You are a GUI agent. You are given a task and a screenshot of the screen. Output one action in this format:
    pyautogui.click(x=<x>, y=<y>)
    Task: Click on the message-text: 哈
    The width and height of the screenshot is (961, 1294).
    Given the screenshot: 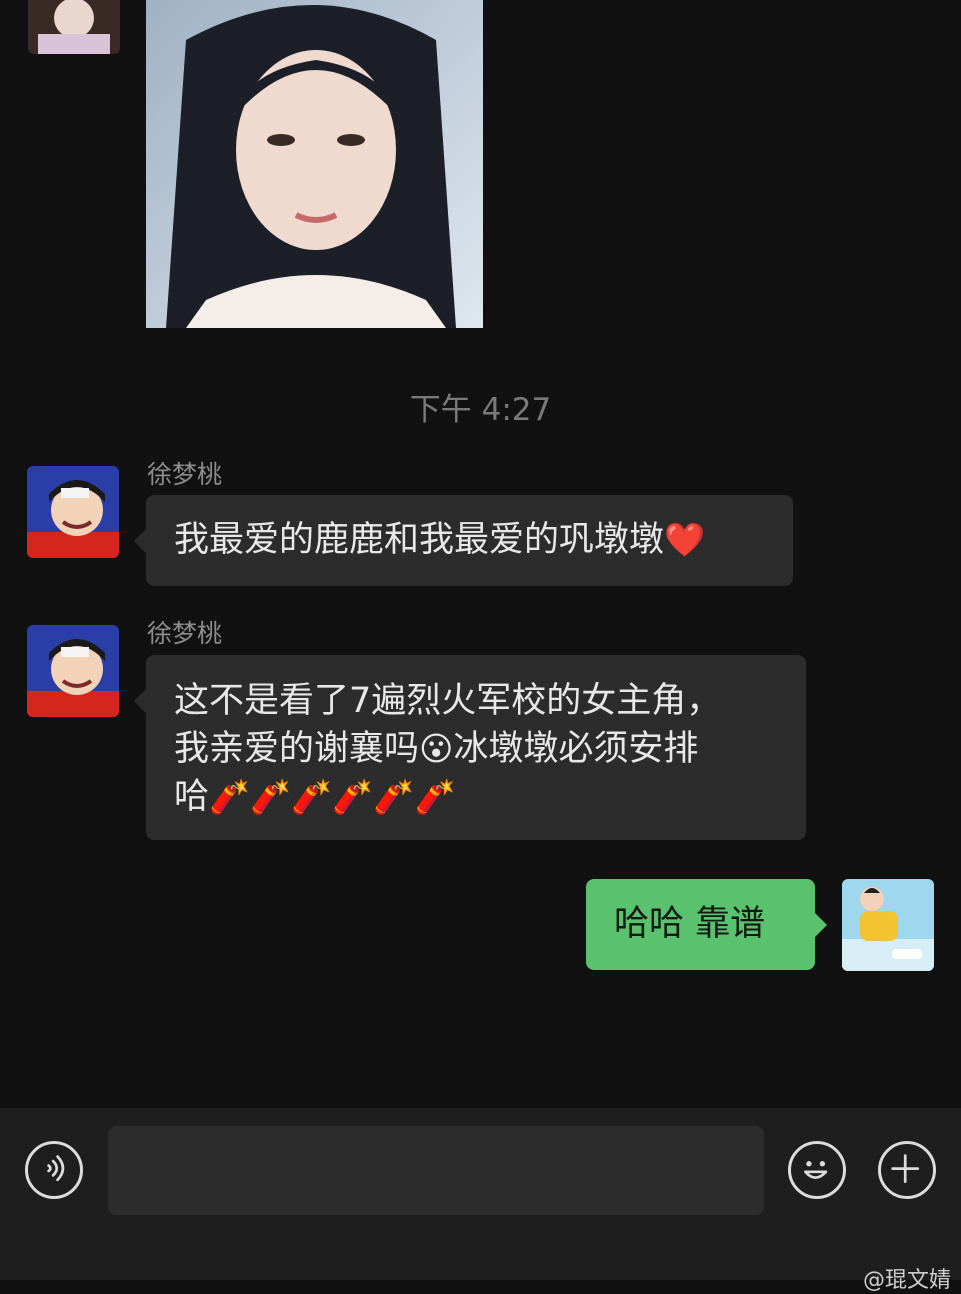 What is the action you would take?
    pyautogui.click(x=192, y=797)
    